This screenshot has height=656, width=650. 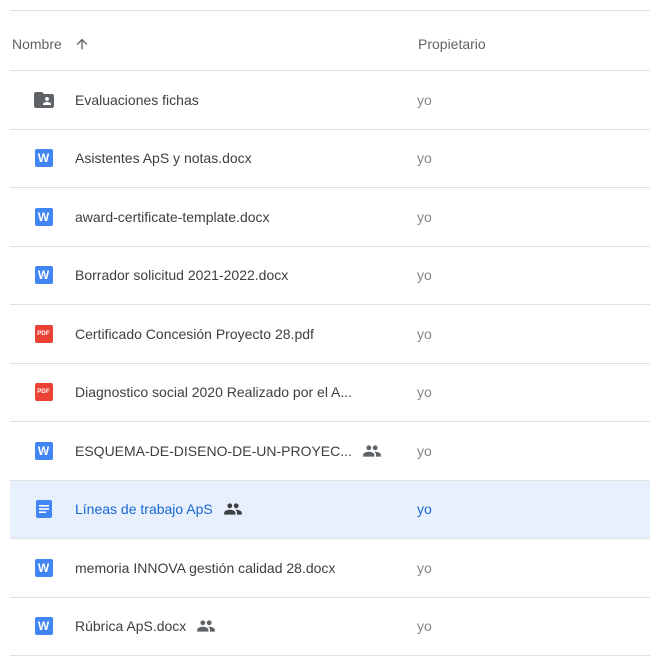 I want to click on file-name-cell: Evaluaciones fichas, so click(x=245, y=100).